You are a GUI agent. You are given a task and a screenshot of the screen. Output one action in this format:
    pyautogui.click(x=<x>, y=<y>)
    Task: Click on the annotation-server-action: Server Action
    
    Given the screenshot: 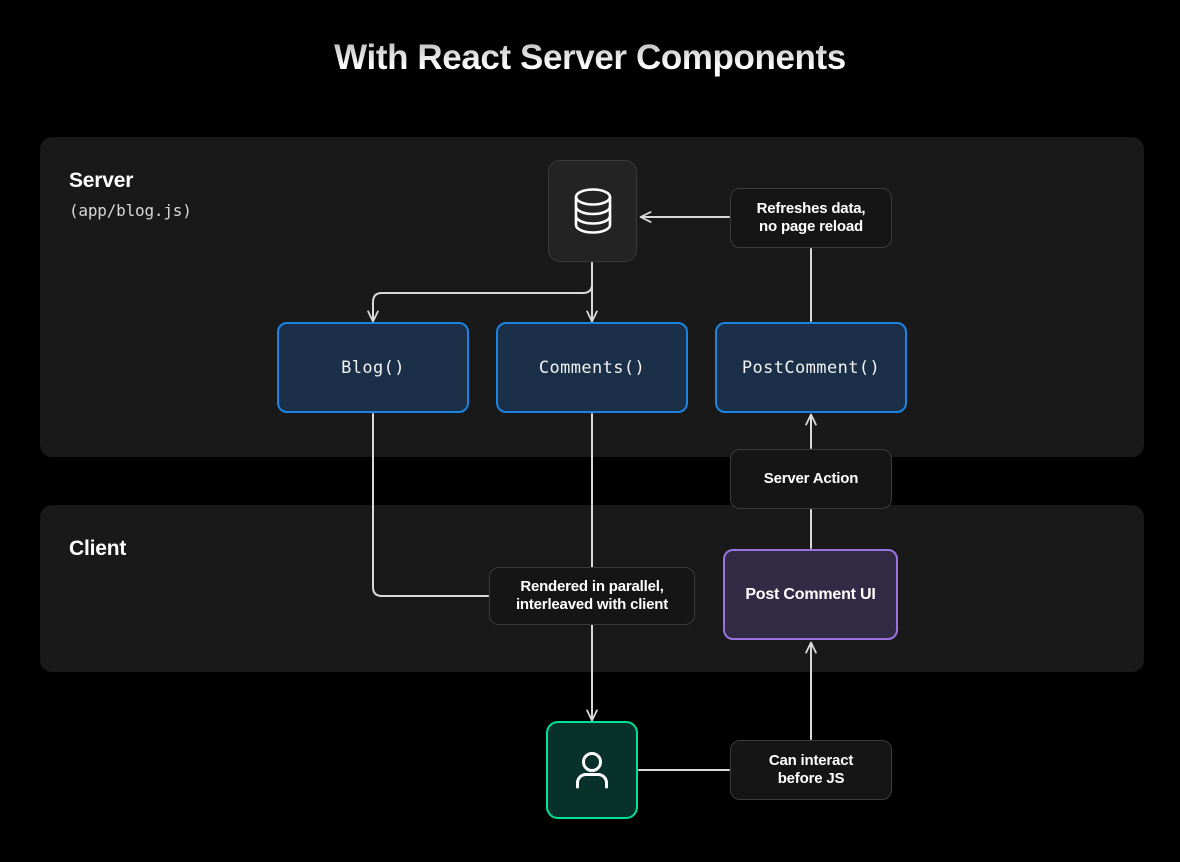 What is the action you would take?
    pyautogui.click(x=811, y=479)
    